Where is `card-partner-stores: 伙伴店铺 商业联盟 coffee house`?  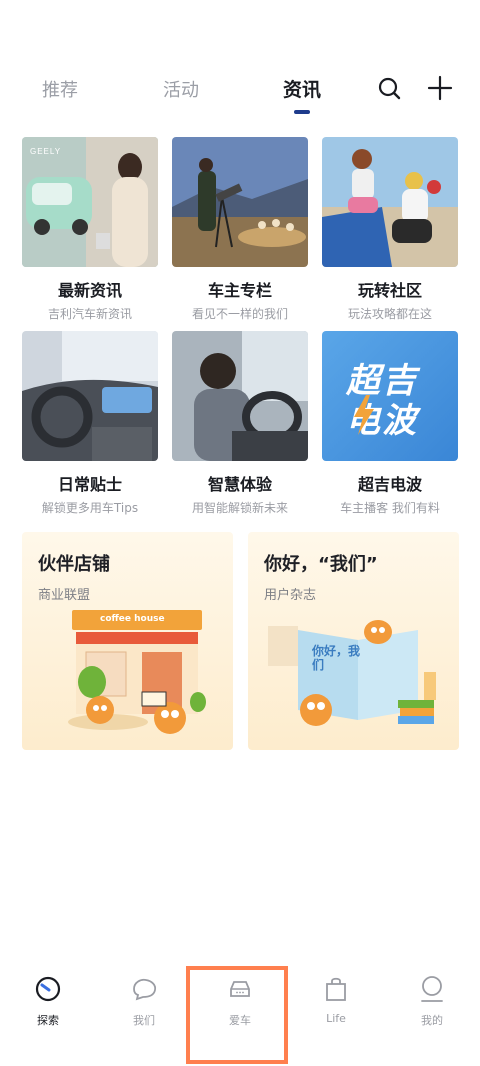
card-partner-stores: 伙伴店铺 商业联盟 coffee house is located at coordinates (127, 641).